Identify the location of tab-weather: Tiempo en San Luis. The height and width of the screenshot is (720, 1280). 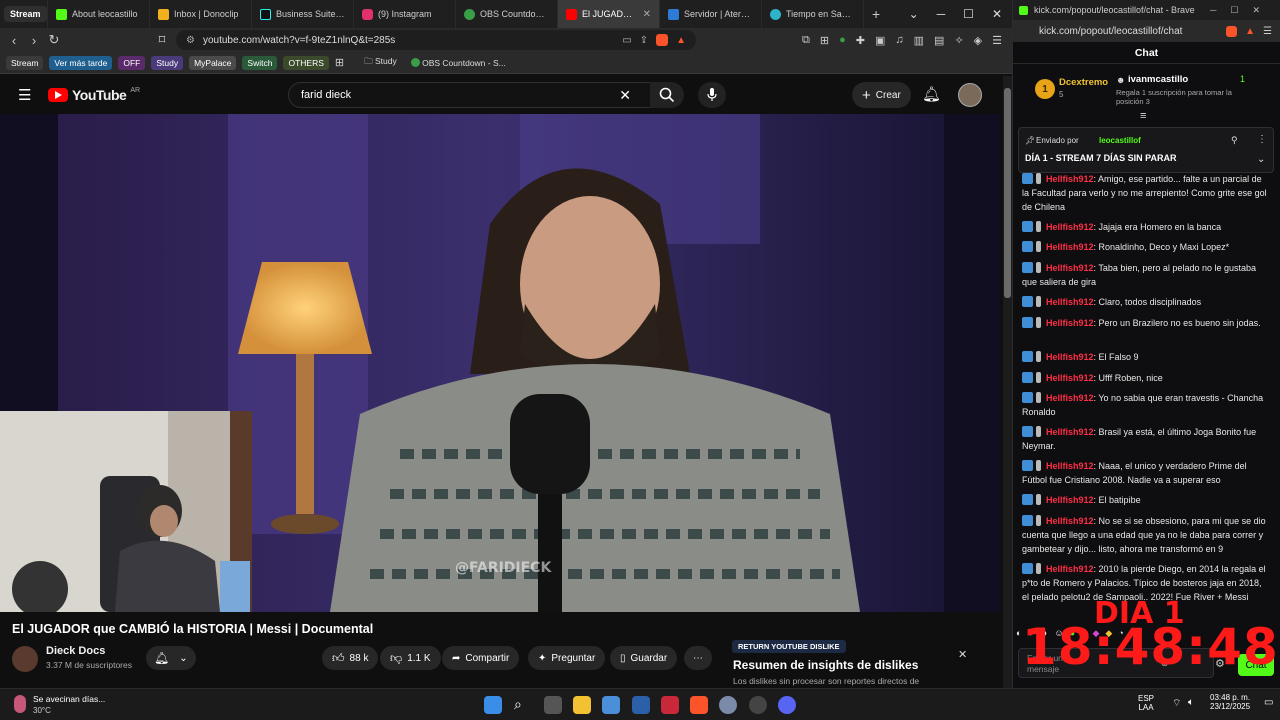
(813, 14).